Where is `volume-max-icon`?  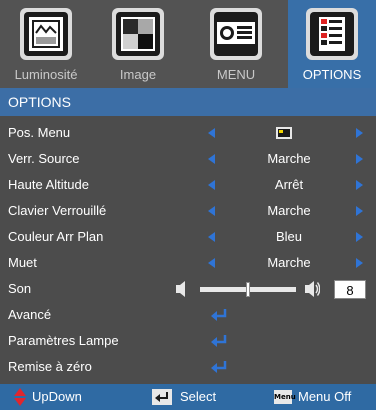 volume-max-icon is located at coordinates (312, 289).